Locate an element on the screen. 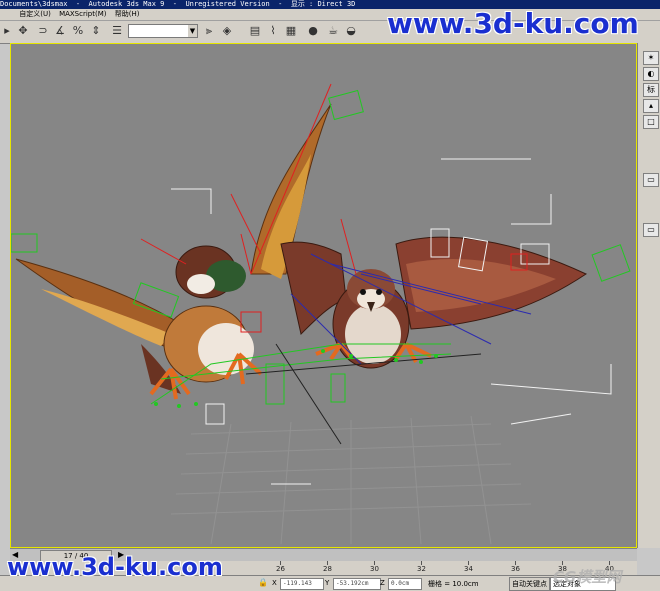 The height and width of the screenshot is (591, 660). menu-maxscript: MAXScript(M) is located at coordinates (82, 14).